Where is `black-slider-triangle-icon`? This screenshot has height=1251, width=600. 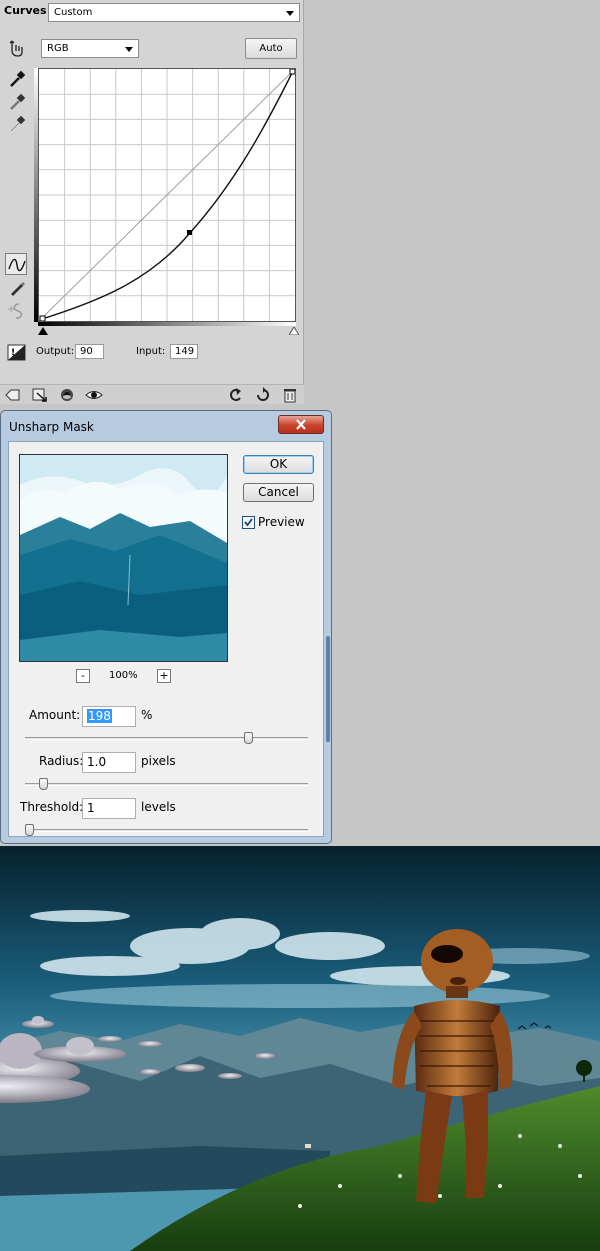
black-slider-triangle-icon is located at coordinates (43, 331).